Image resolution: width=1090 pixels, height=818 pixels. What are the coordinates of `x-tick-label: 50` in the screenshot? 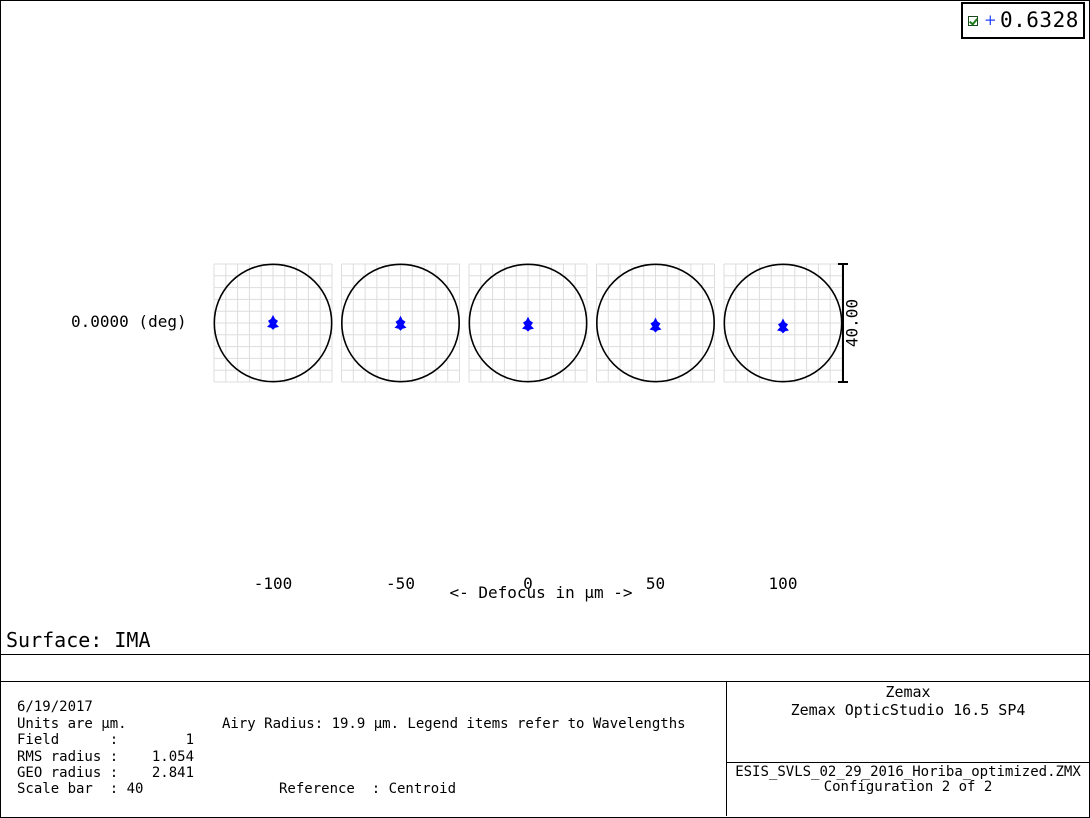 It's located at (655, 583).